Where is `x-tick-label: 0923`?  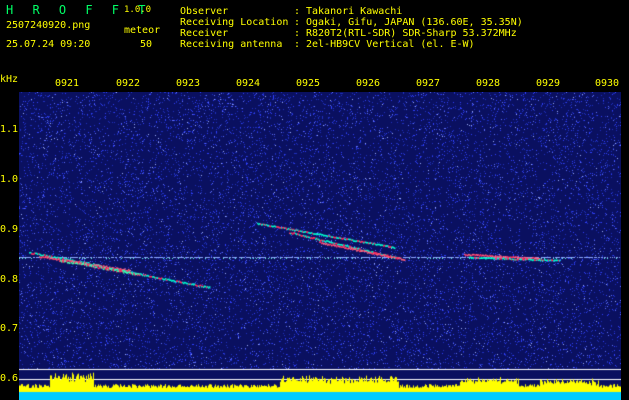 x-tick-label: 0923 is located at coordinates (188, 83).